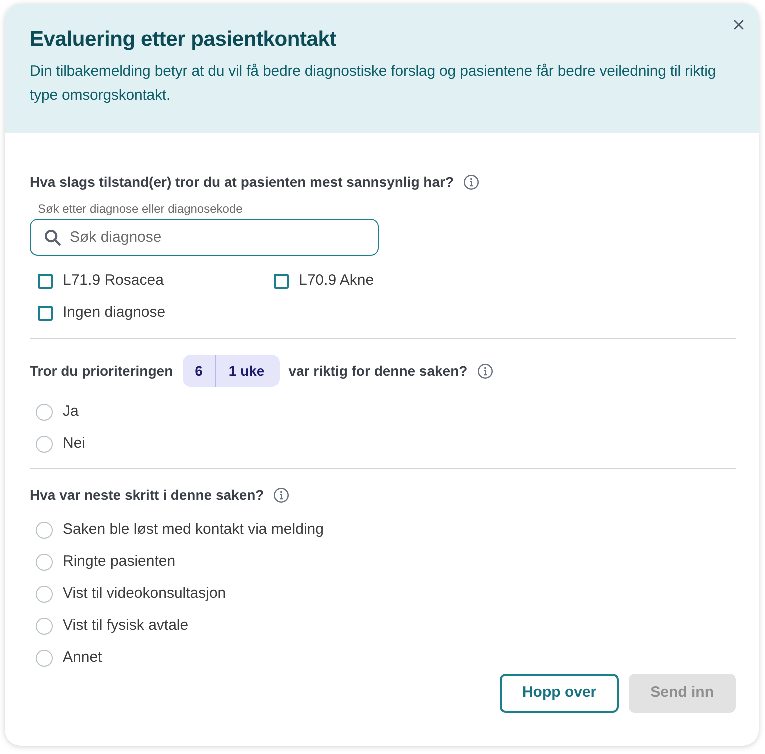 The height and width of the screenshot is (754, 765). I want to click on priority-time: 1 uke, so click(247, 371).